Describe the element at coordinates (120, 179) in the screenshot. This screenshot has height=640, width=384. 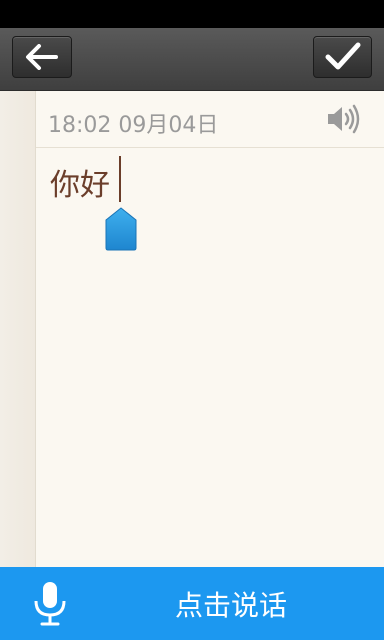
I see `text-cursor` at that location.